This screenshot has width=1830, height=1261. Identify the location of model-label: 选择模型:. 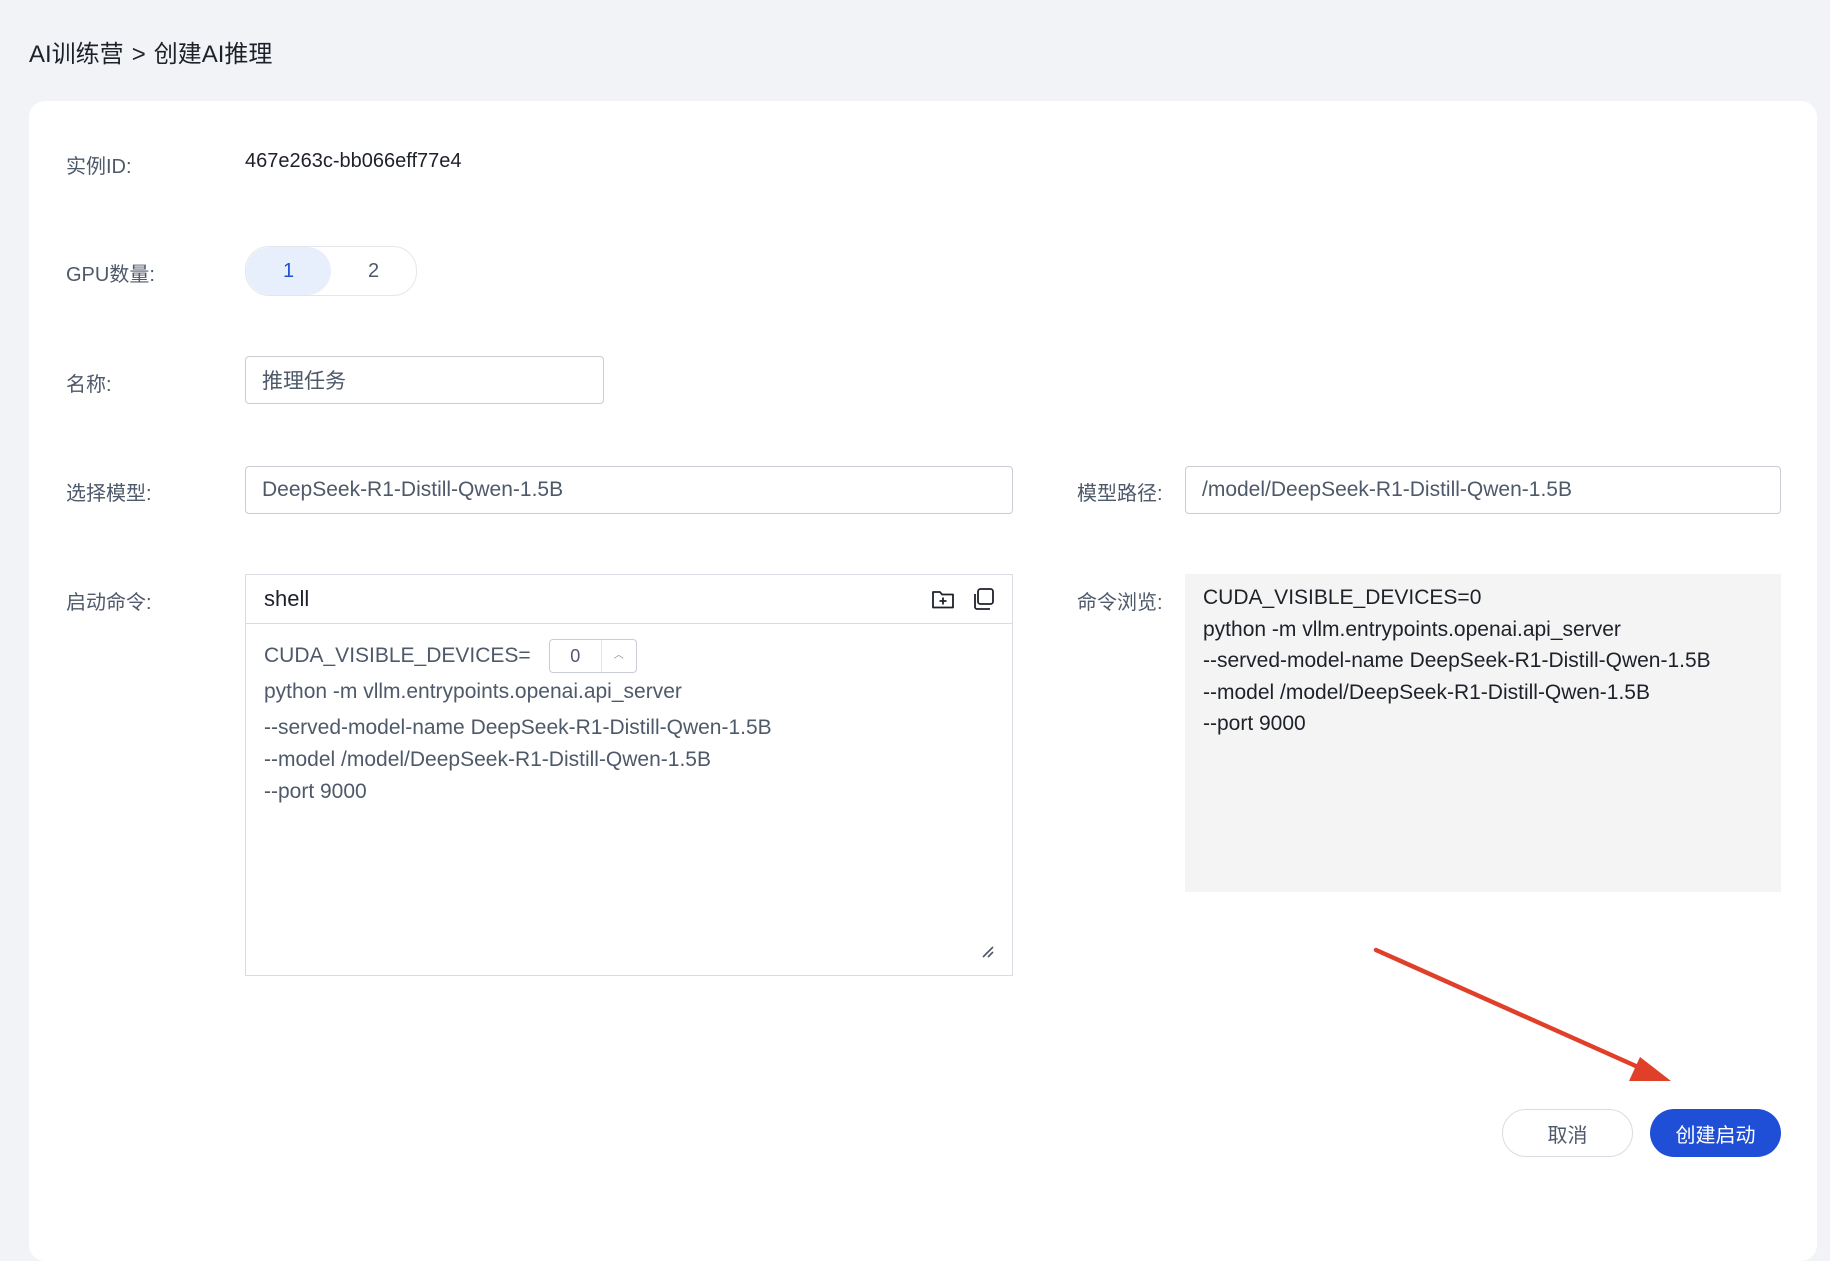
(109, 494).